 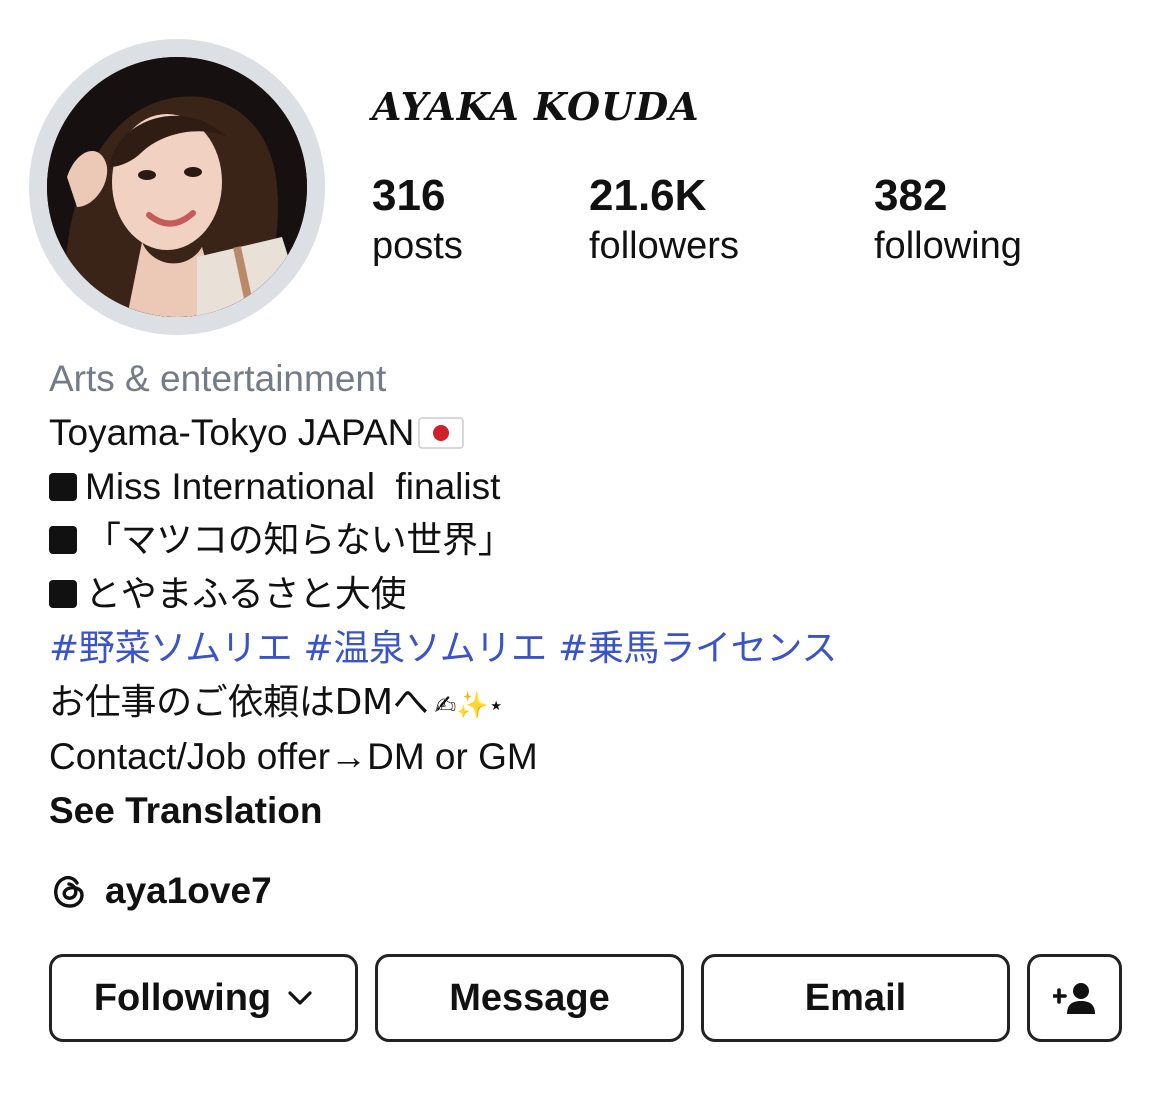 I want to click on avatar, so click(x=177, y=187).